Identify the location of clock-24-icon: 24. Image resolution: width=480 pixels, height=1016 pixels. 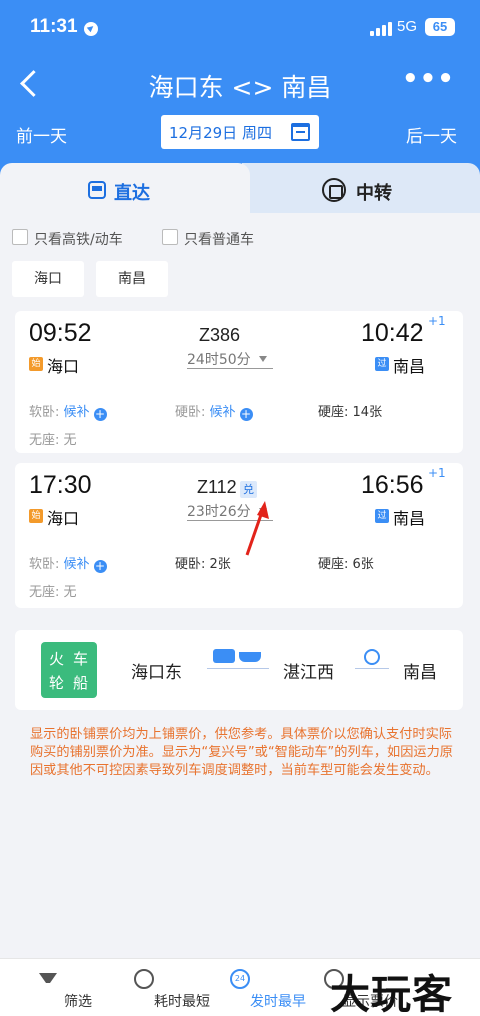
(240, 979).